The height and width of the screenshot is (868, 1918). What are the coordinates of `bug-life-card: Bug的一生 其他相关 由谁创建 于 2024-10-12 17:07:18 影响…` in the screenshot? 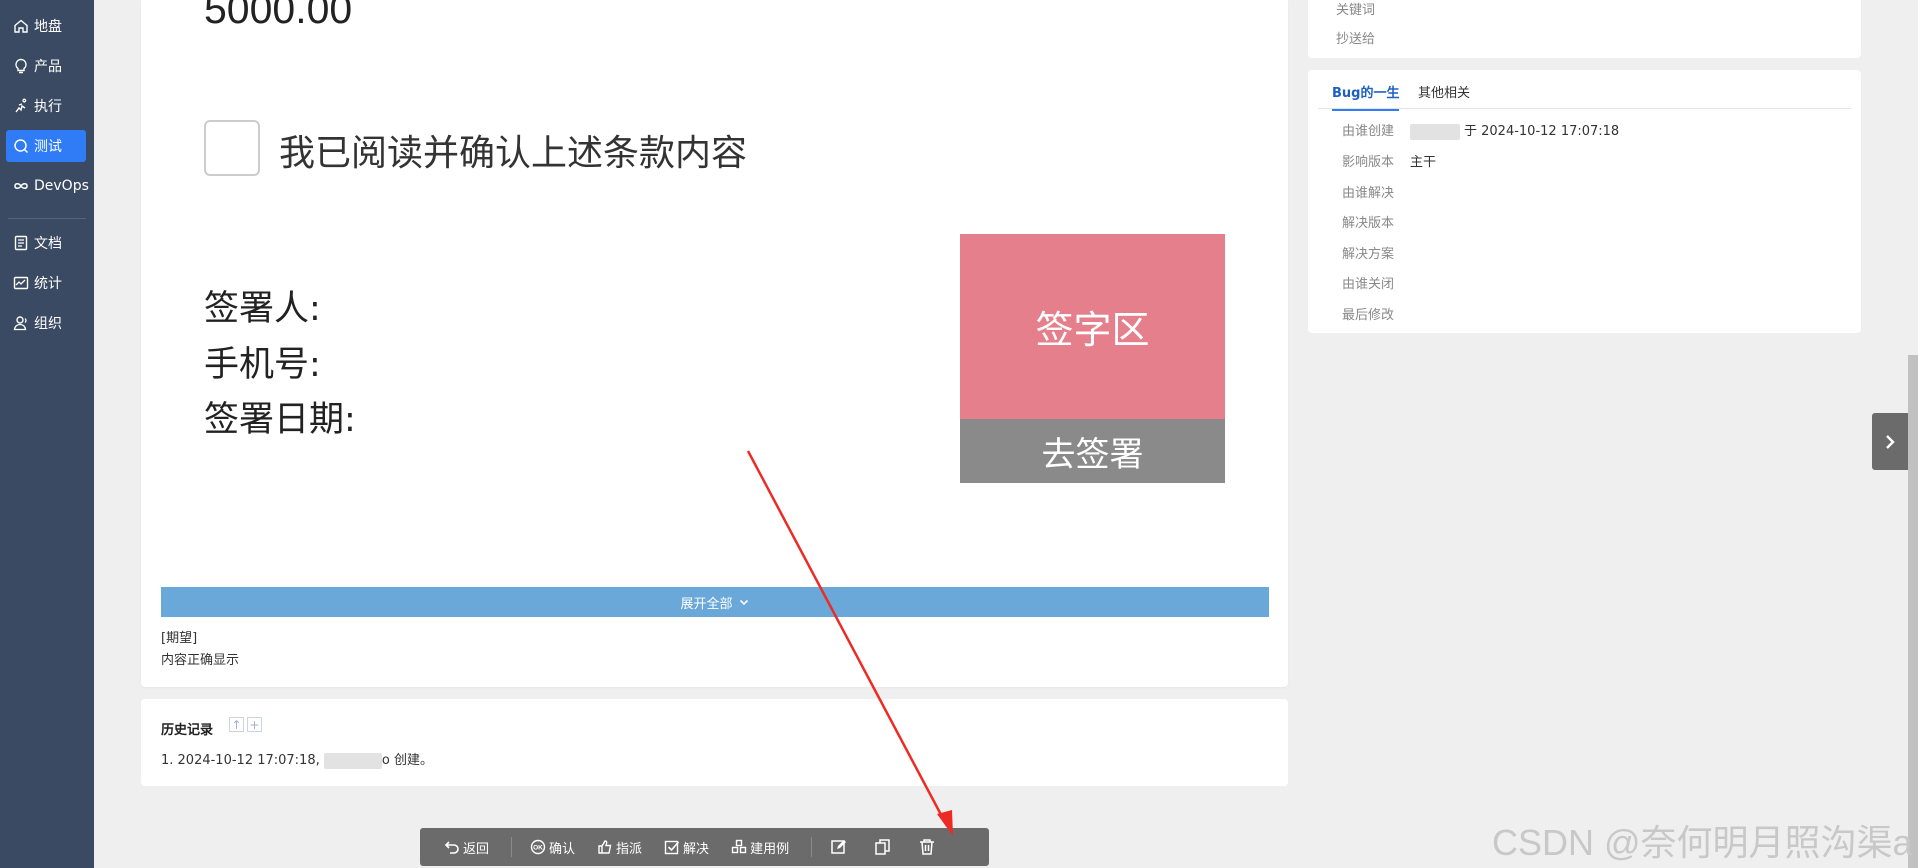 It's located at (1584, 201).